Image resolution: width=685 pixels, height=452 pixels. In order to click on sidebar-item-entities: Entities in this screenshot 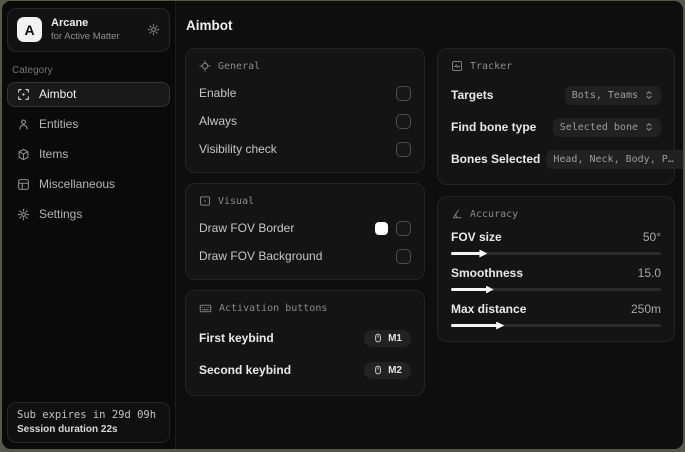, I will do `click(88, 124)`.